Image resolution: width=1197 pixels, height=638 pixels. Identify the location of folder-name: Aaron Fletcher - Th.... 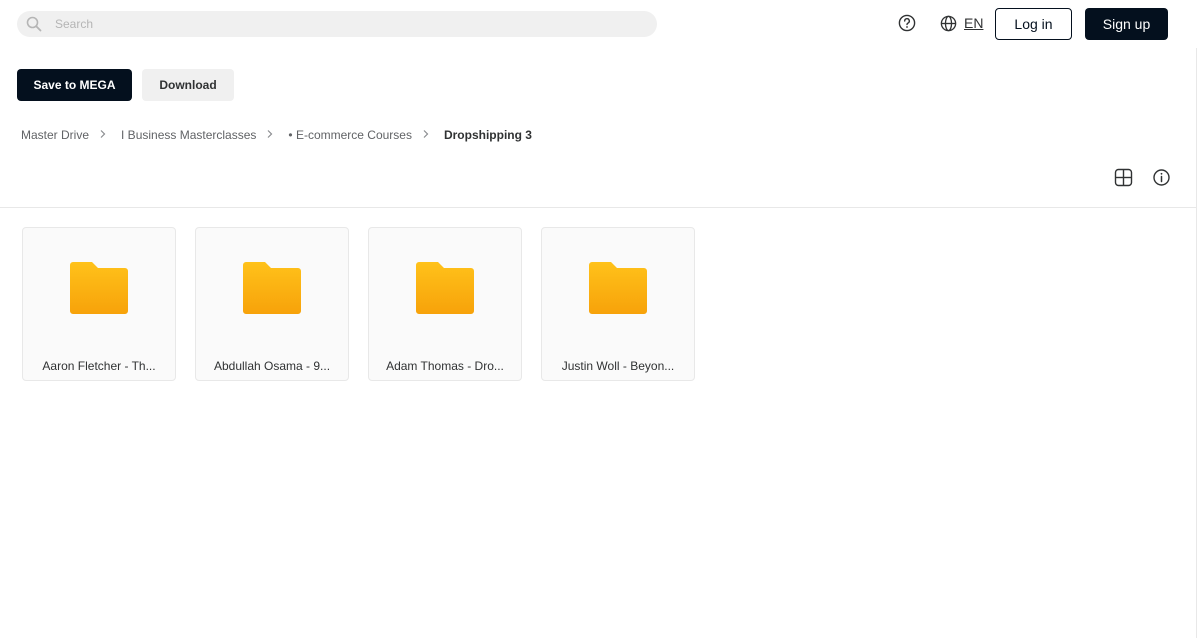
(99, 366).